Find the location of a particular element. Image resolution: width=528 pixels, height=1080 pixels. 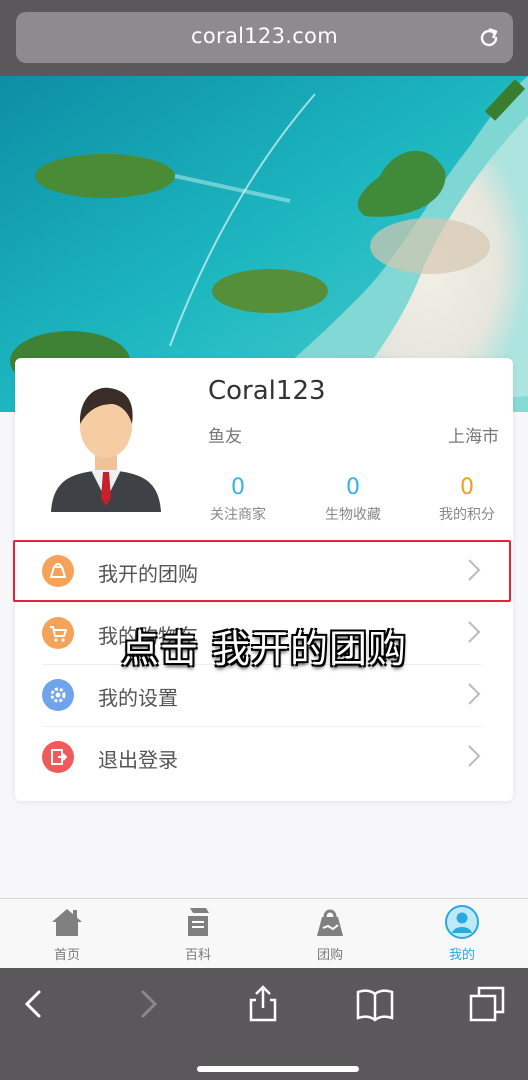

tab-encyclopedia: 百科 is located at coordinates (198, 934).